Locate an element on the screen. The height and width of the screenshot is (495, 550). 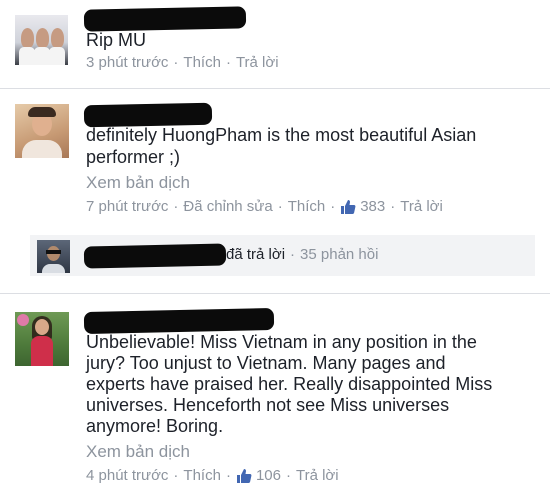
reply-avatar is located at coordinates (53, 256).